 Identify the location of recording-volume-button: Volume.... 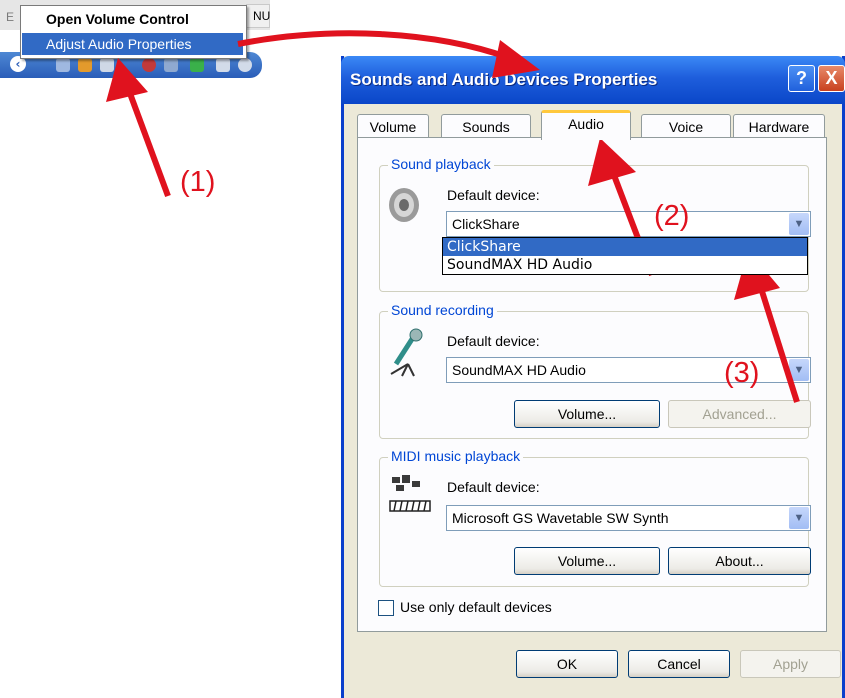
(587, 414).